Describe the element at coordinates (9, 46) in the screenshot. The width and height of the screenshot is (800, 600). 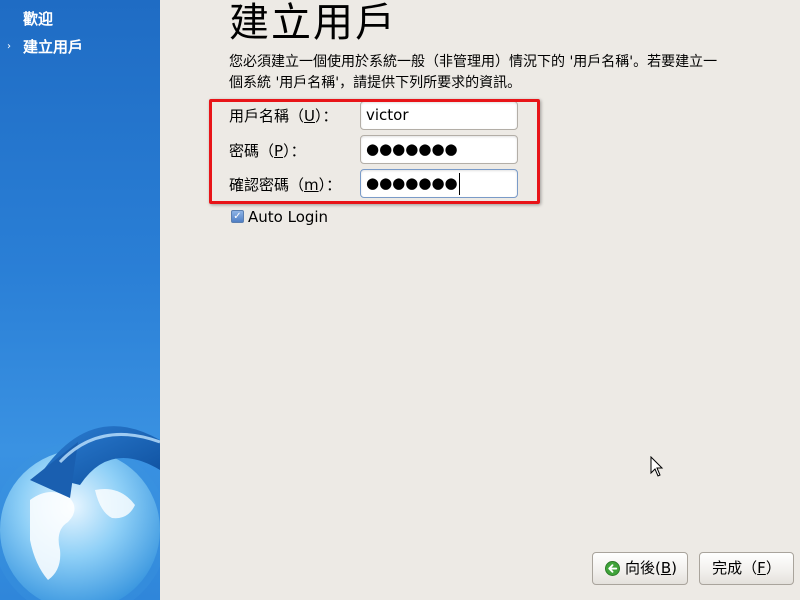
I see `current-step-marker-icon: ›` at that location.